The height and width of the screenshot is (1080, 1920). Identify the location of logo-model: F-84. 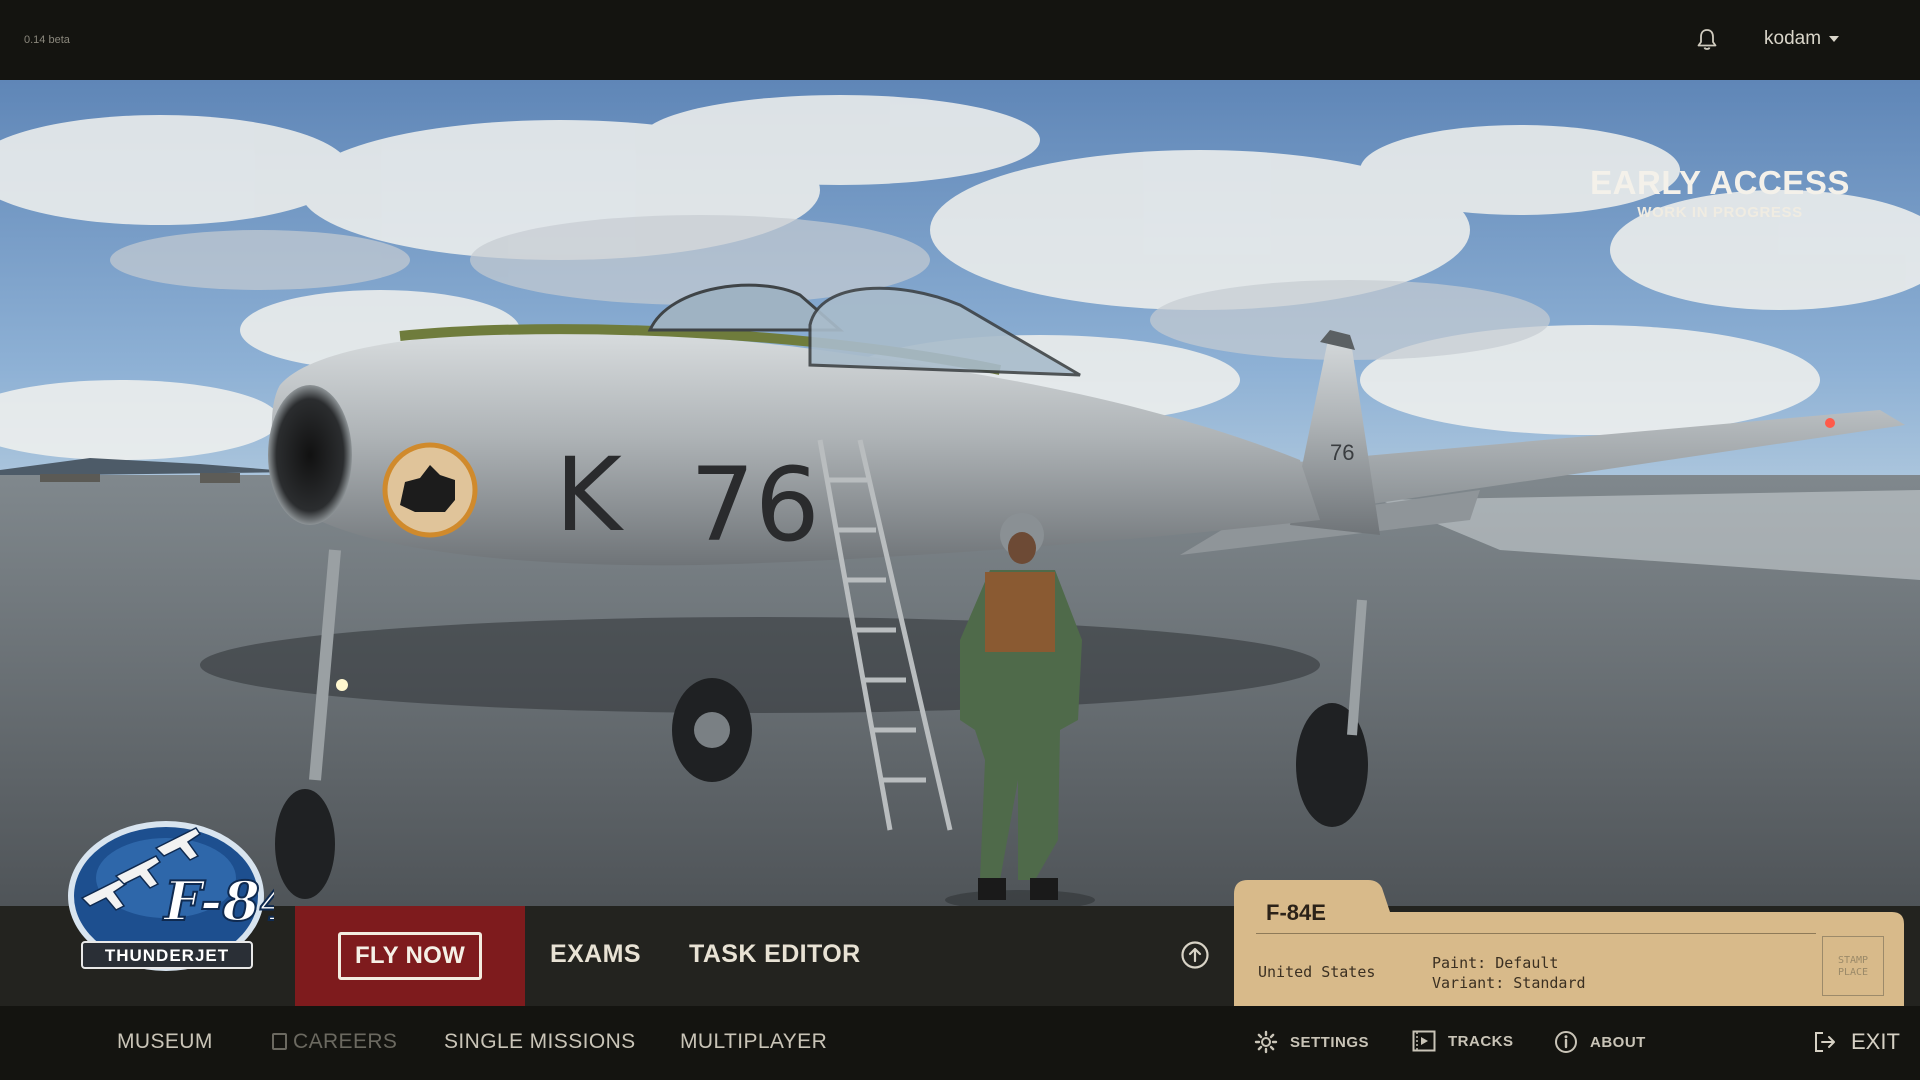
(218, 901).